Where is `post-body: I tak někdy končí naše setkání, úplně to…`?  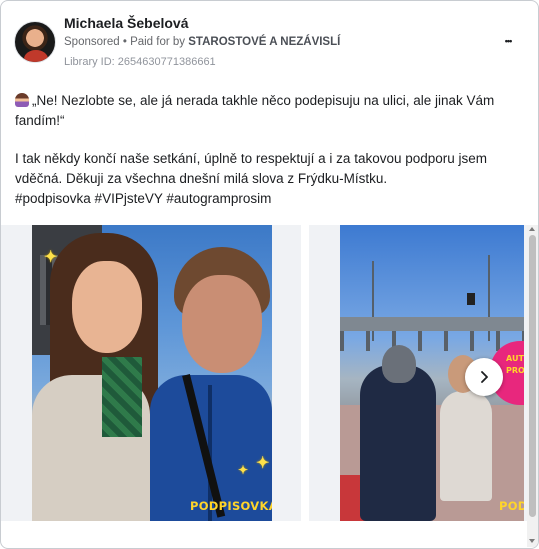 post-body: I tak někdy končí naše setkání, úplně to… is located at coordinates (251, 168).